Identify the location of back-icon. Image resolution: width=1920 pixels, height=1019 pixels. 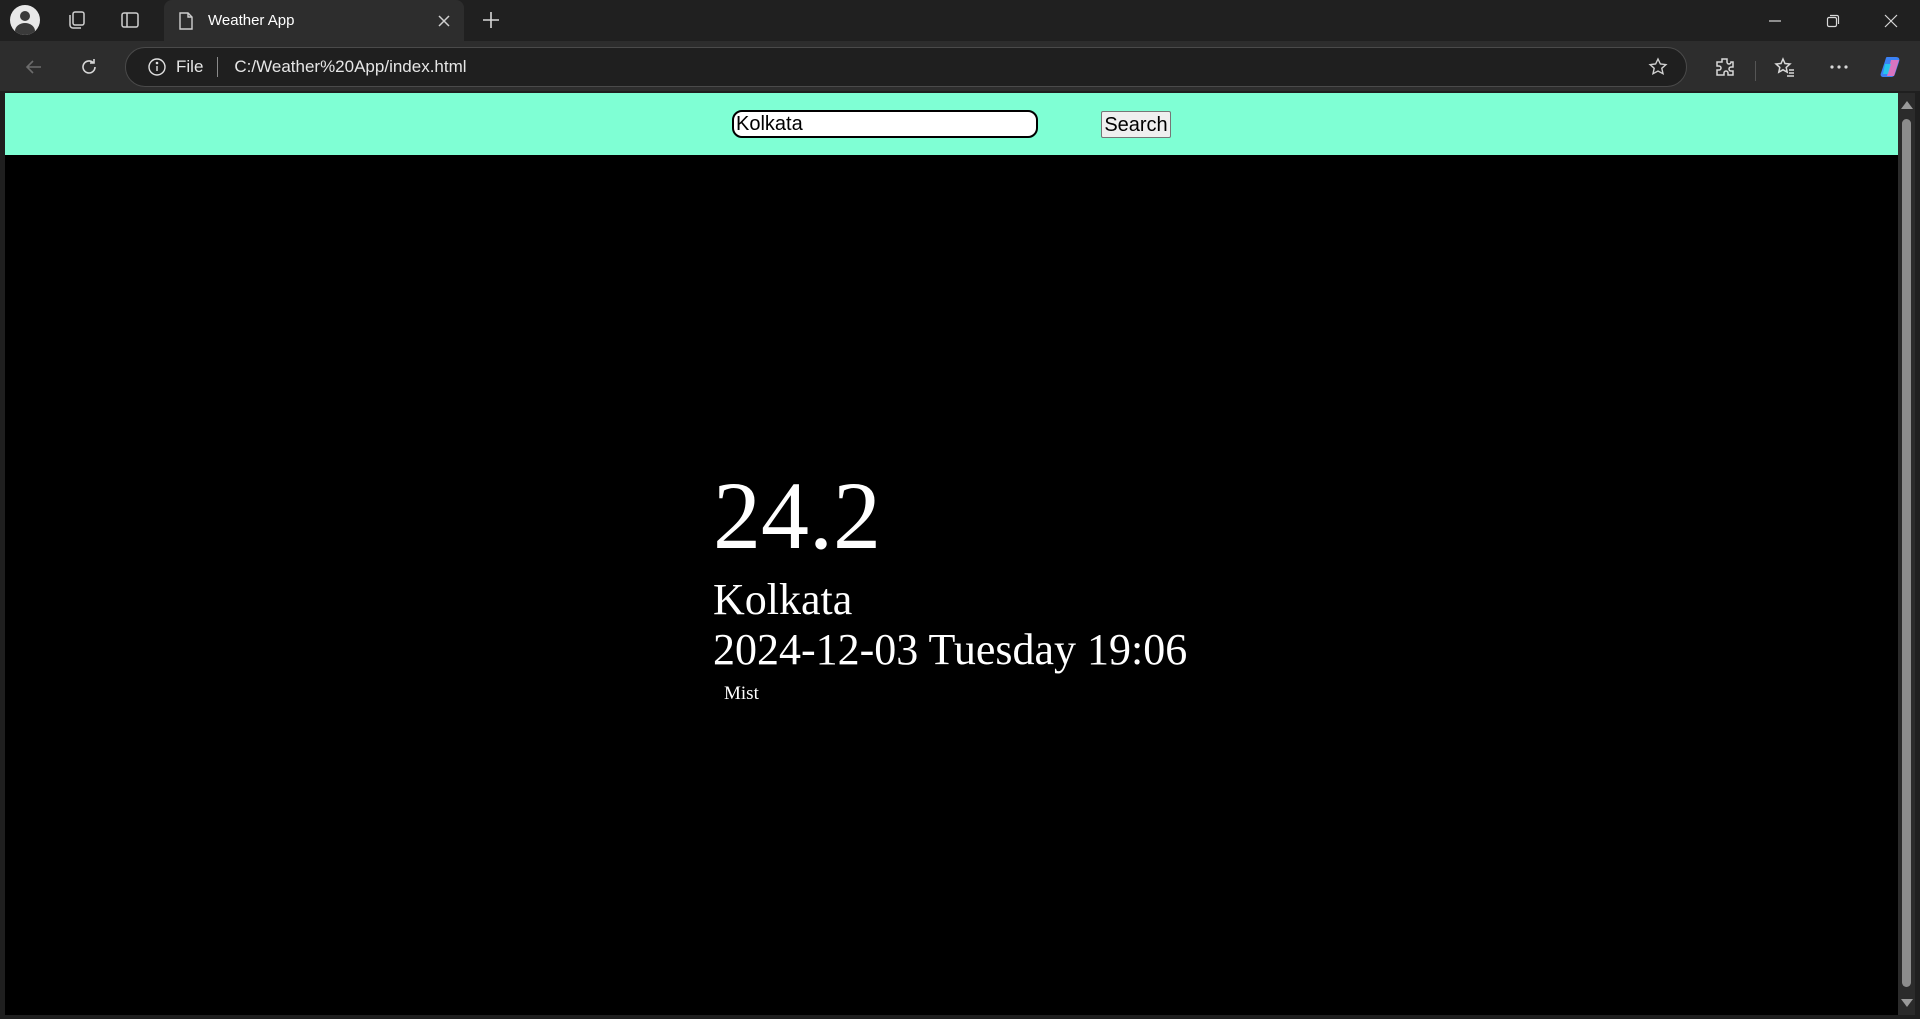
(34, 67).